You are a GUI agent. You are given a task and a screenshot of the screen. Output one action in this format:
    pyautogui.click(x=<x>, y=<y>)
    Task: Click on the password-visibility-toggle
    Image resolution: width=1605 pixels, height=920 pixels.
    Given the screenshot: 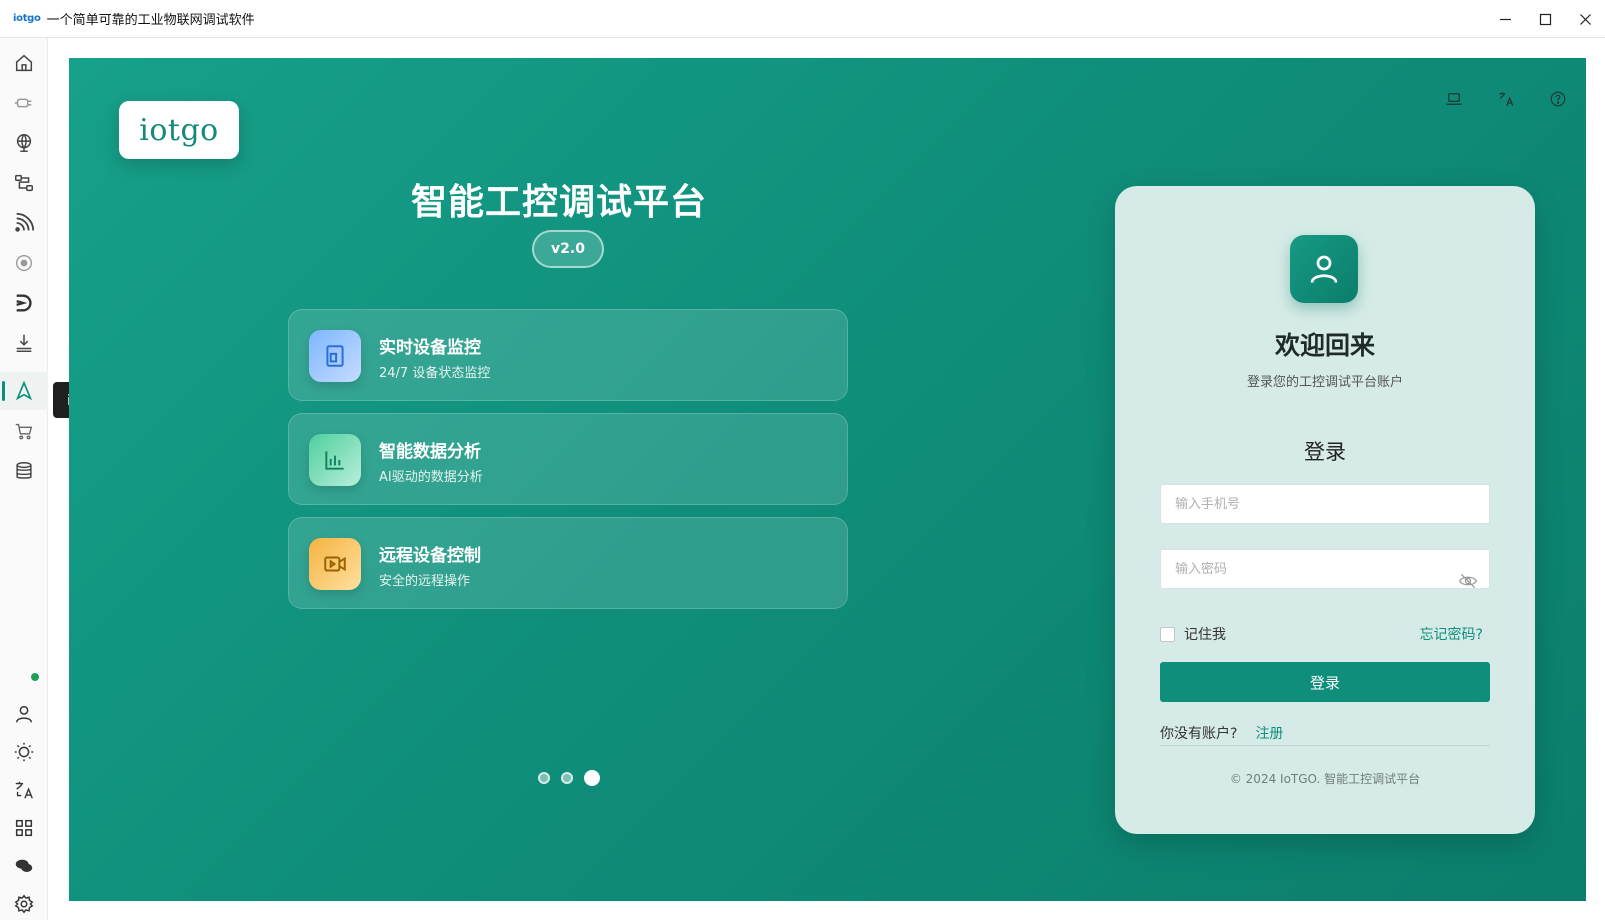 What is the action you would take?
    pyautogui.click(x=1468, y=581)
    